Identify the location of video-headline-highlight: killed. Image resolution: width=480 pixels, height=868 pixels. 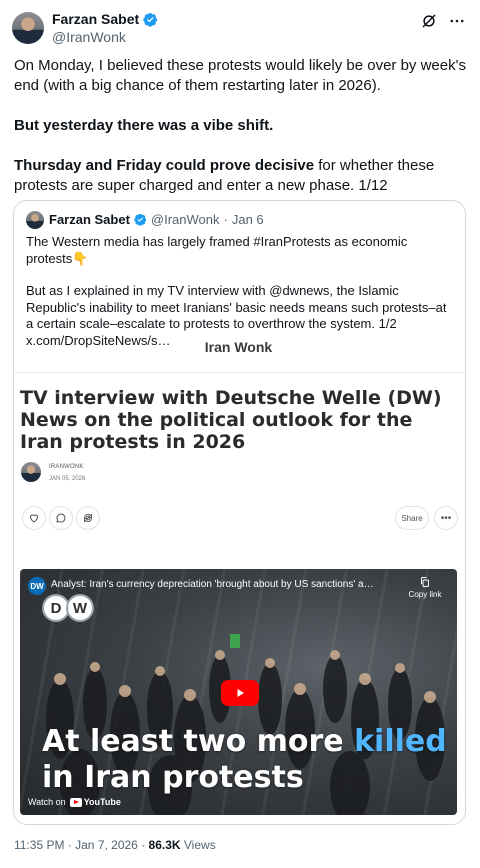
(400, 741).